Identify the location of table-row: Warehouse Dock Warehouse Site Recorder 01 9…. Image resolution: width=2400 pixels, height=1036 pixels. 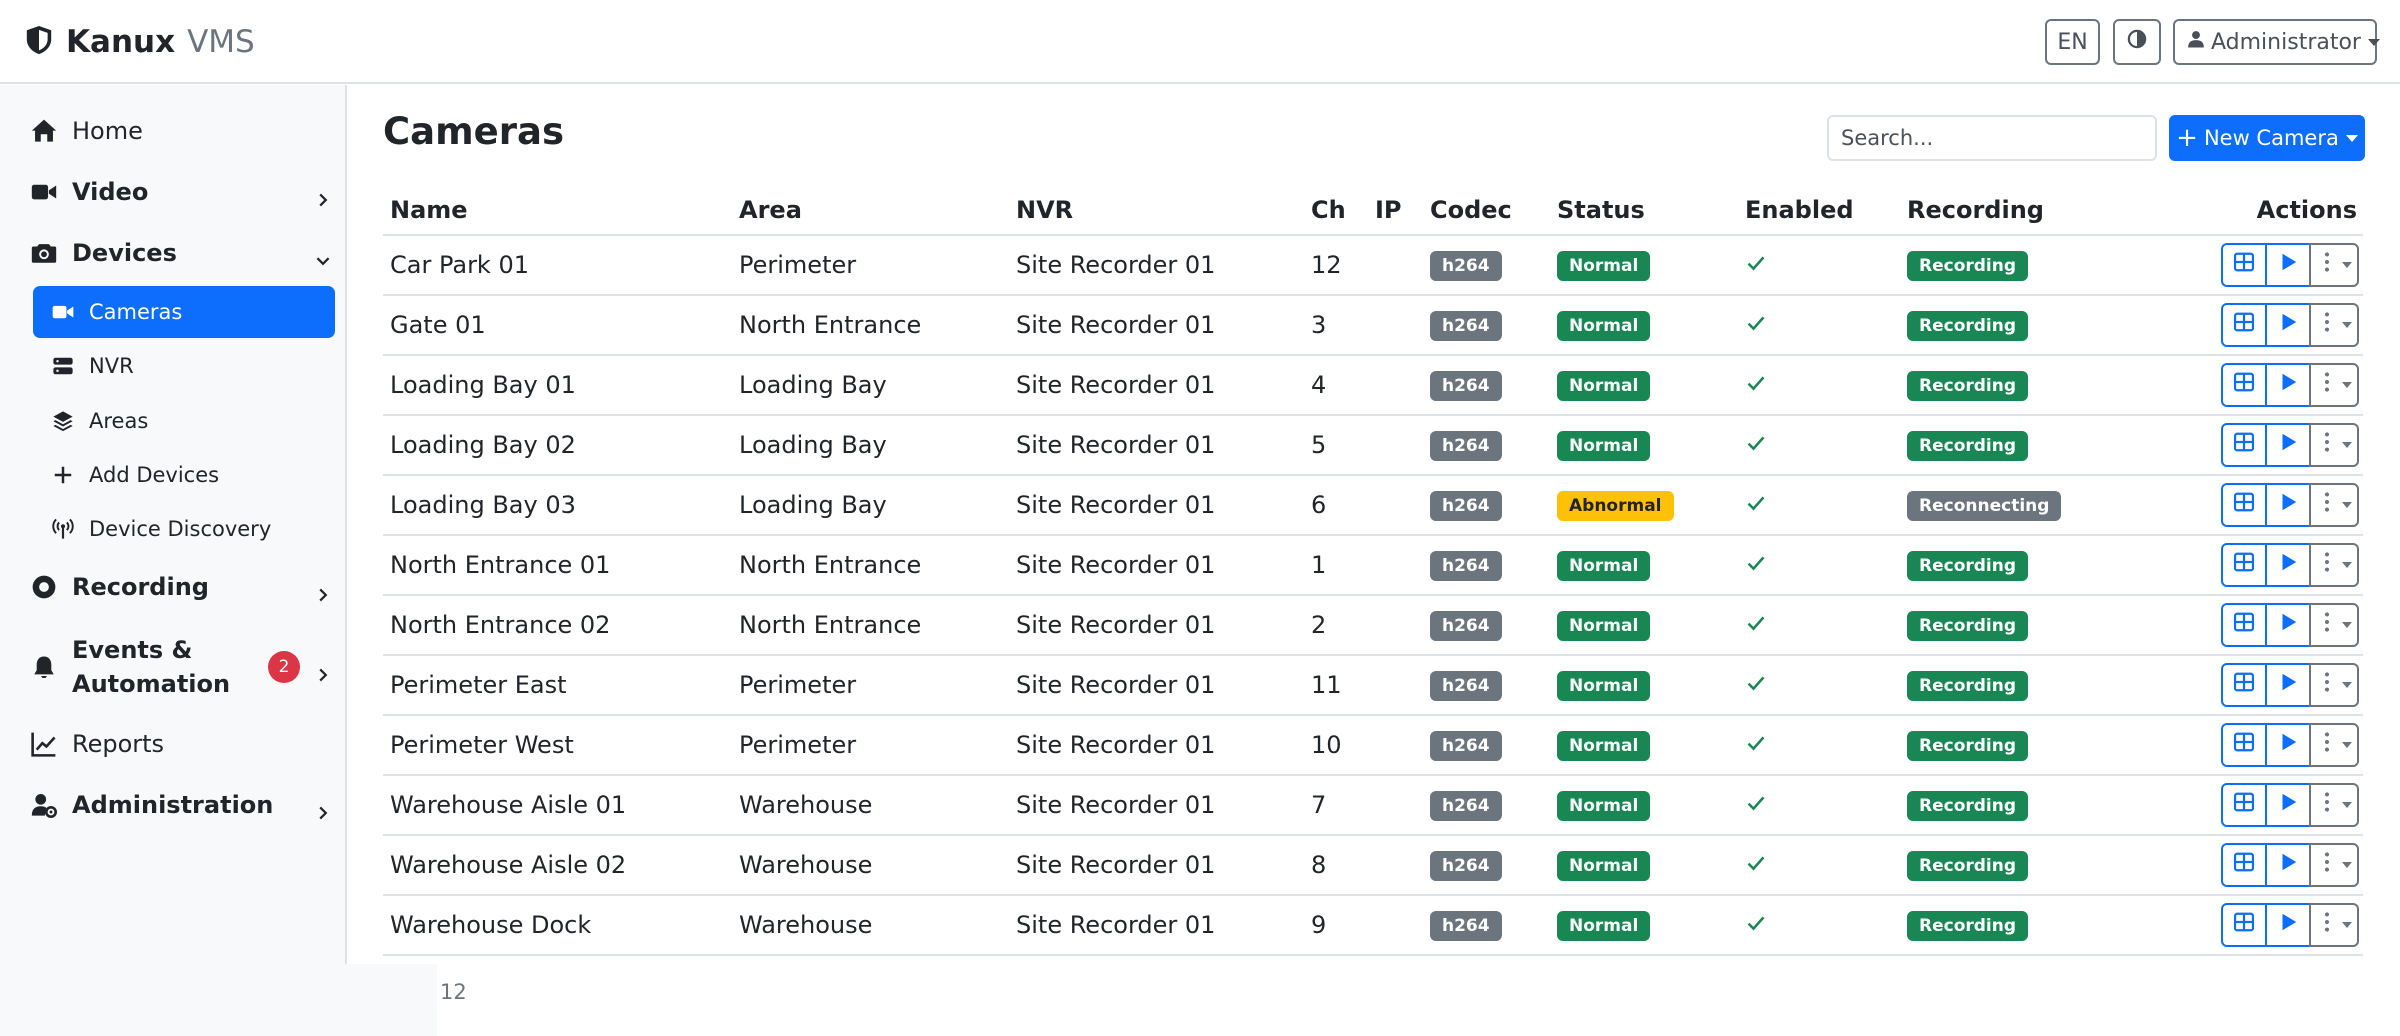
(1373, 925).